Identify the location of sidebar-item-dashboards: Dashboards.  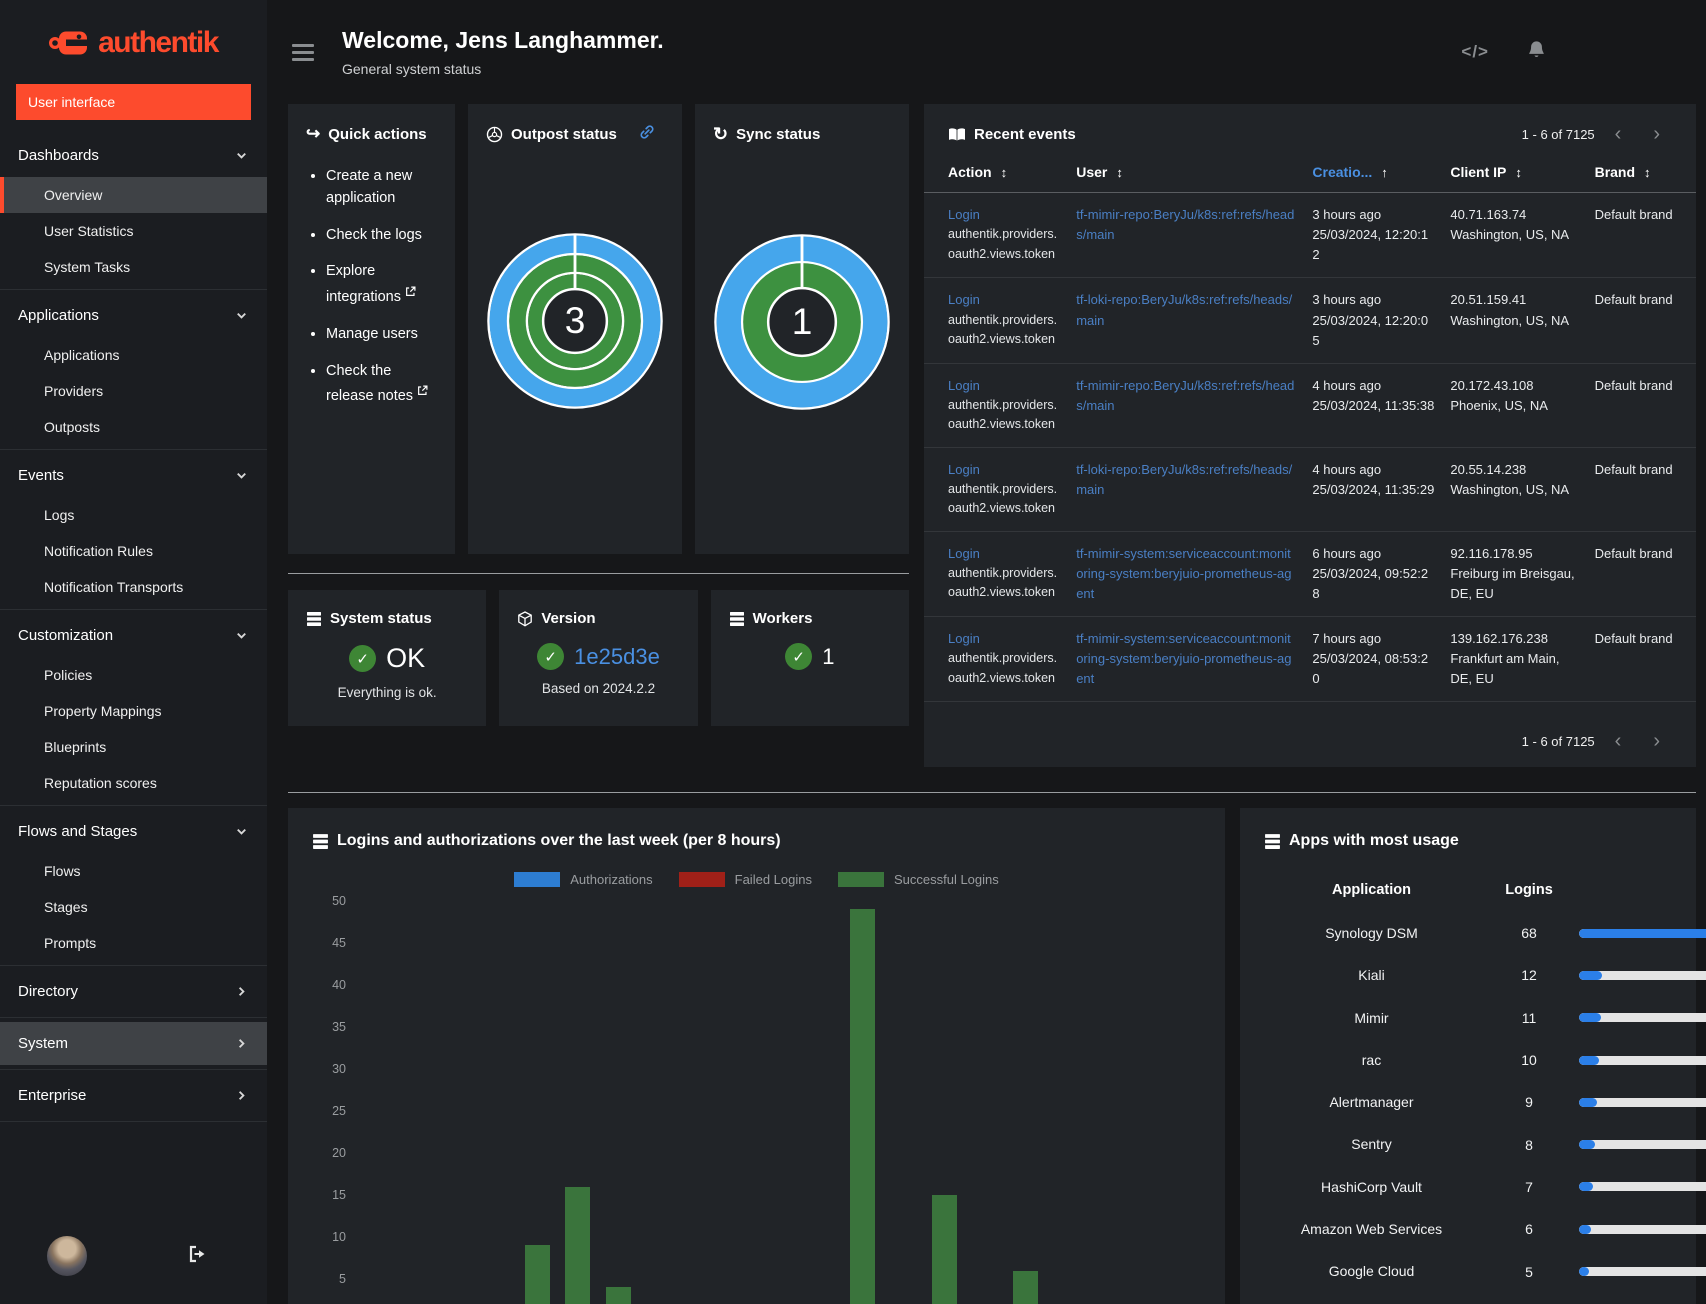
(133, 155).